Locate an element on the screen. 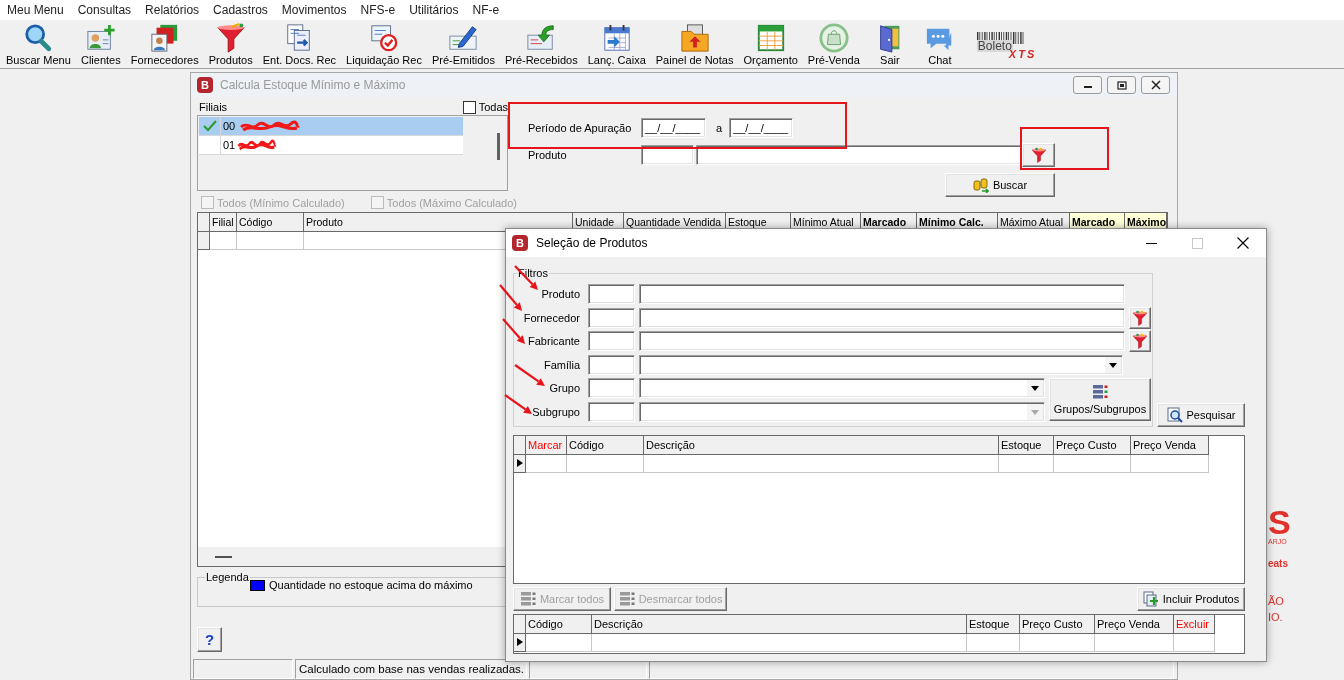 This screenshot has height=680, width=1344. column-header: Marcar is located at coordinates (546, 445).